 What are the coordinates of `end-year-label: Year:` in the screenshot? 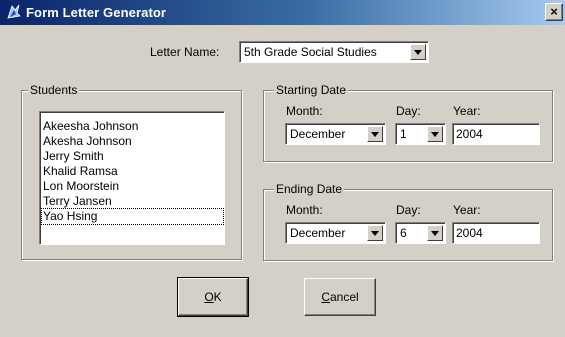 It's located at (467, 210).